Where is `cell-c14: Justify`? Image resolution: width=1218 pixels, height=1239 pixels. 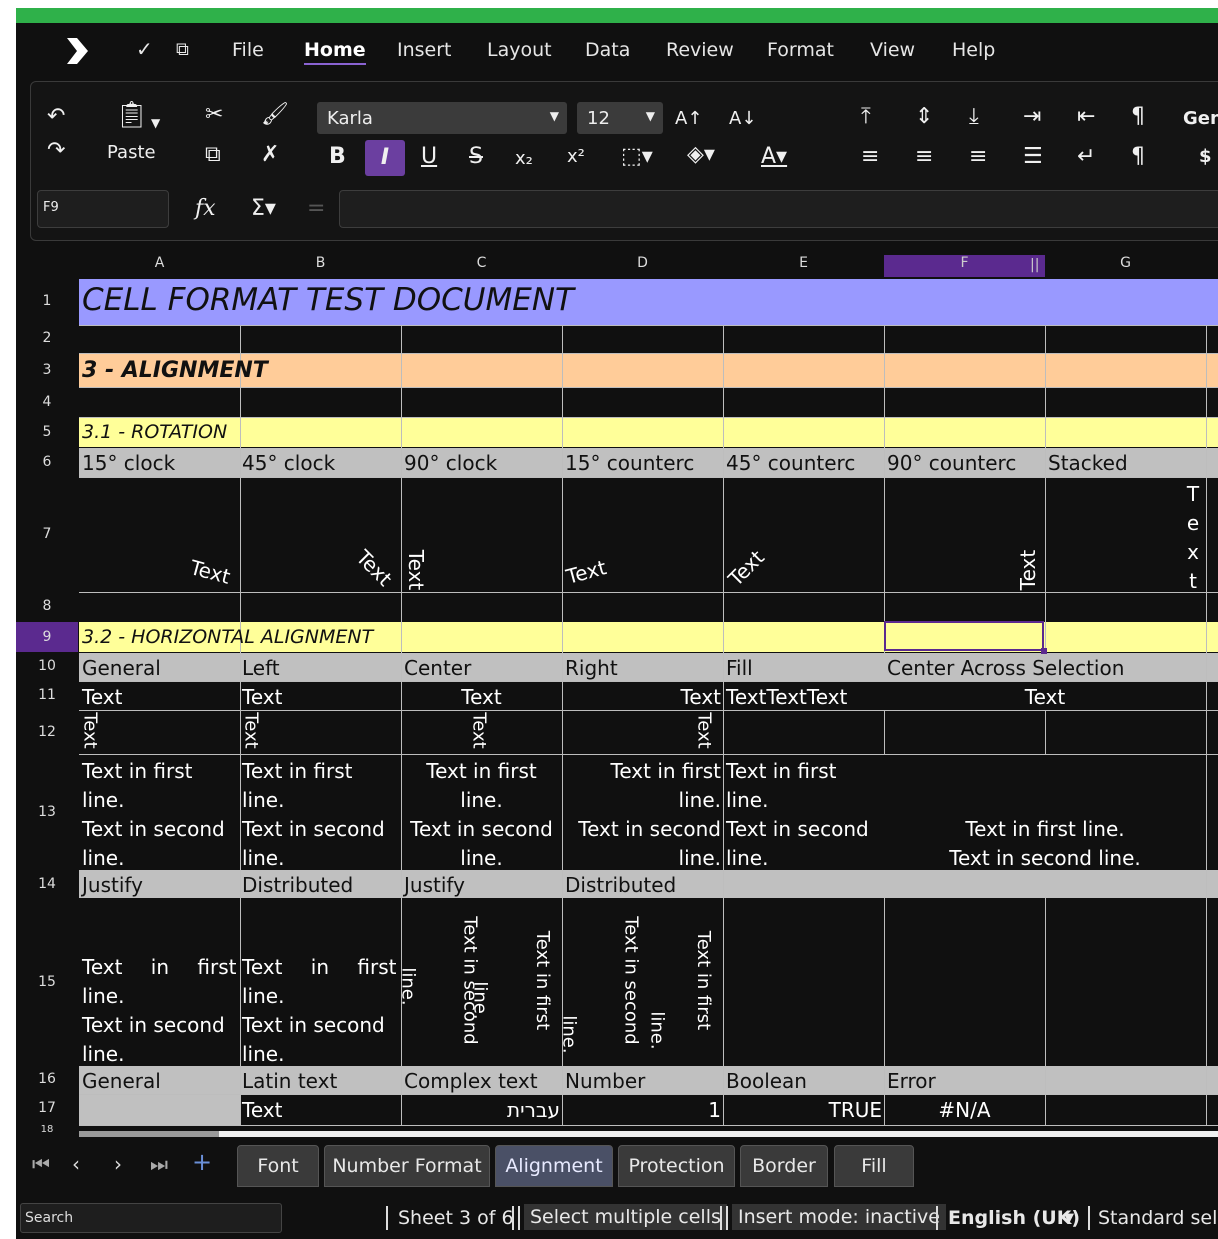
cell-c14: Justify is located at coordinates (434, 885).